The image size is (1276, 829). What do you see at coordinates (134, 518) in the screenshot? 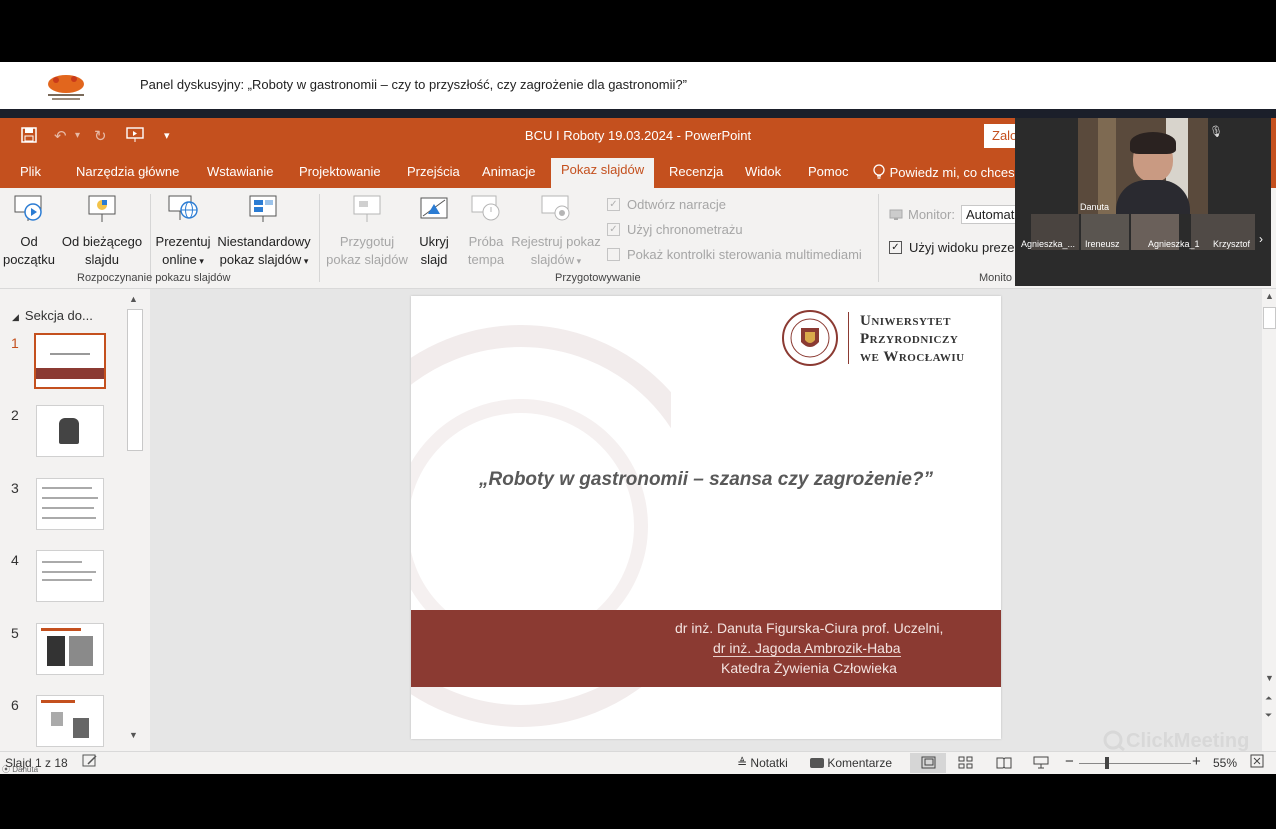
I see `thumbnail-scrollbar: ▲ ▼` at bounding box center [134, 518].